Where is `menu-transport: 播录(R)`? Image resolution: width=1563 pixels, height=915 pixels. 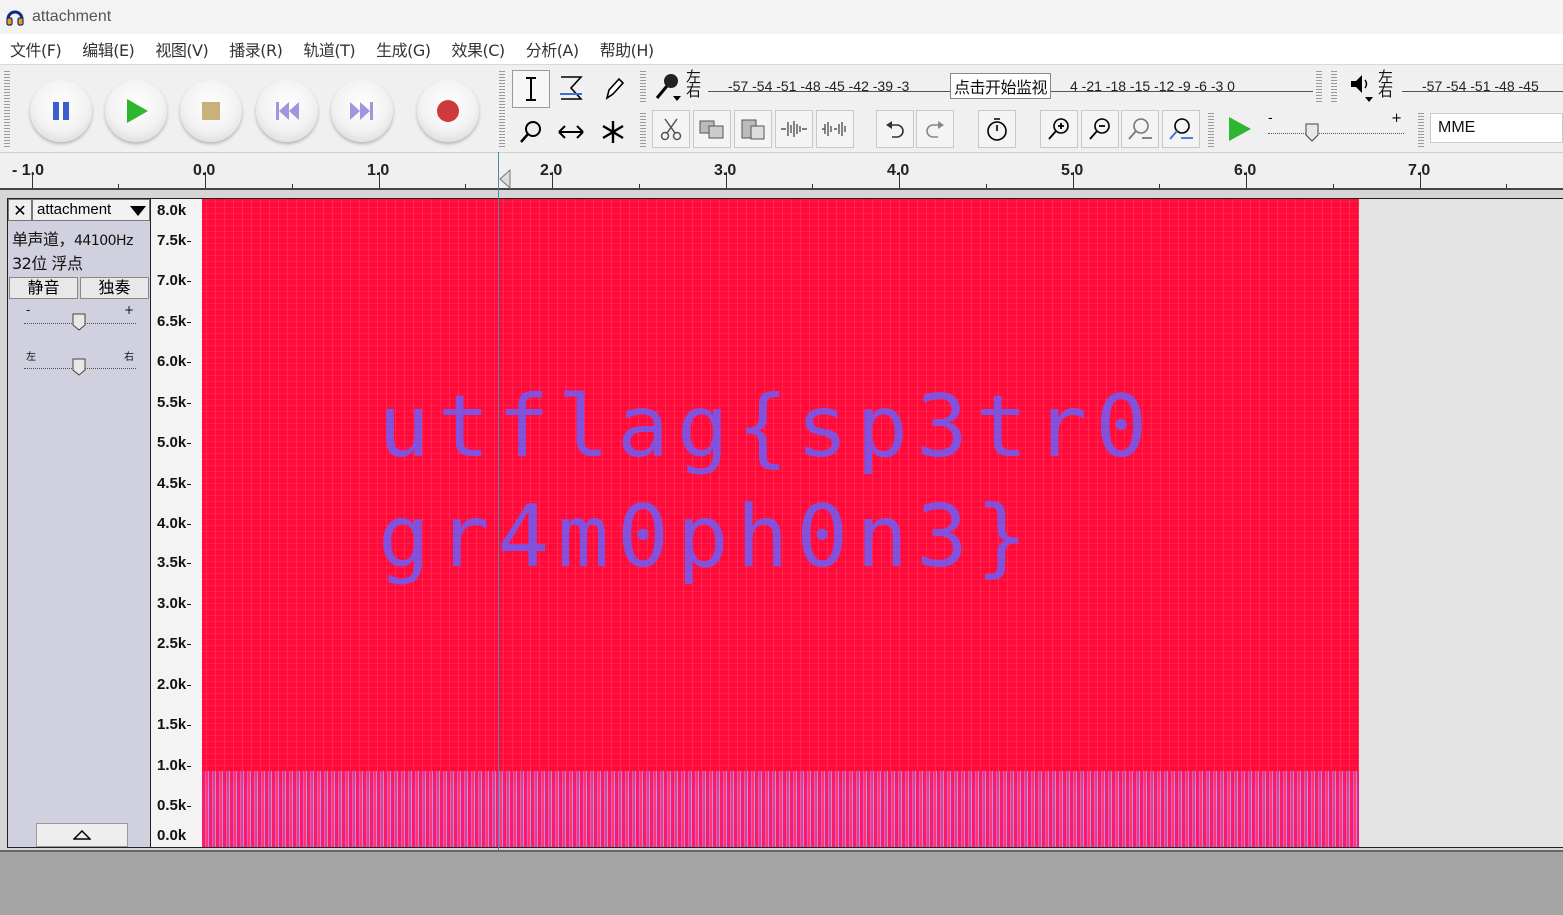 menu-transport: 播录(R) is located at coordinates (256, 49).